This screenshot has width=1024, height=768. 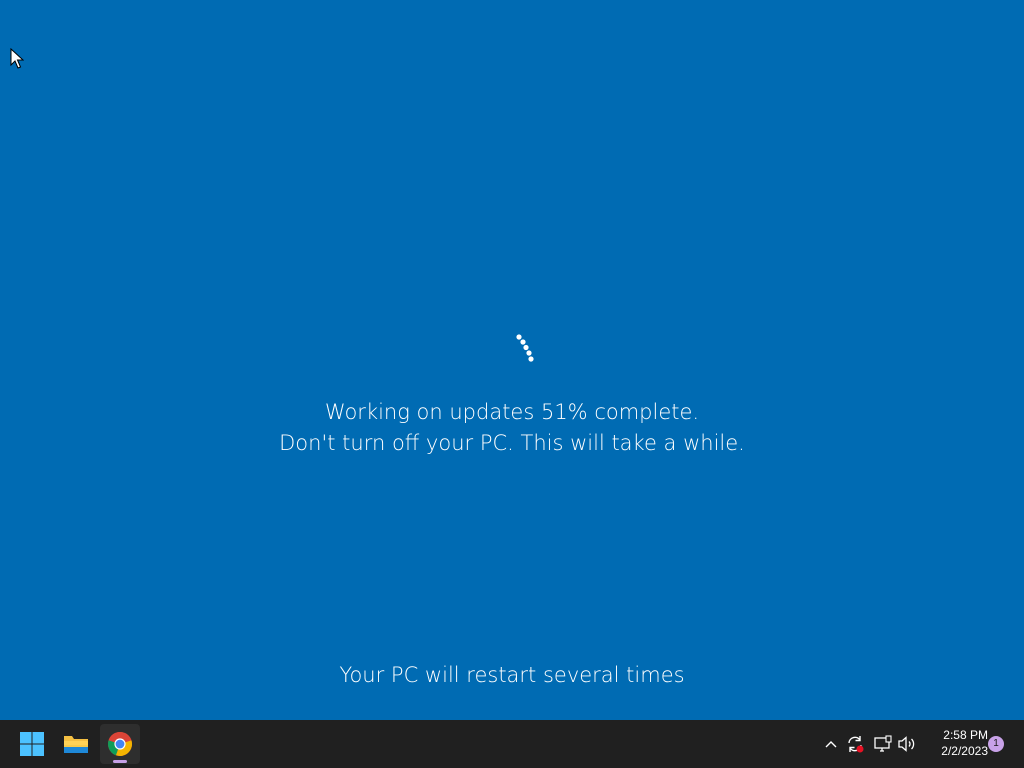 I want to click on file-explorer-button, so click(x=76, y=744).